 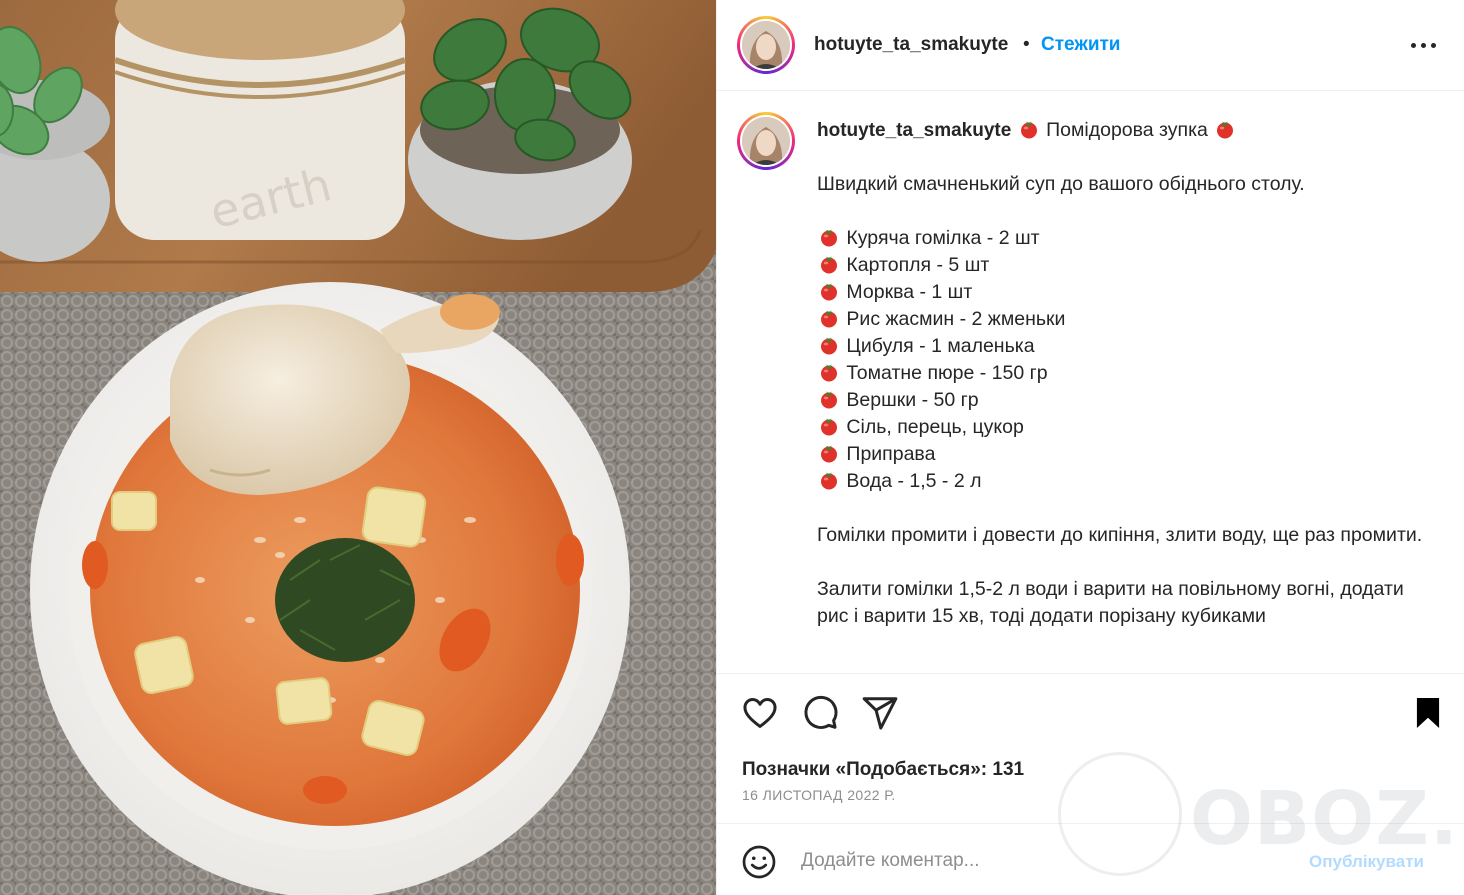 What do you see at coordinates (912, 400) in the screenshot?
I see `ingredient-text: Вершки - 50 гр` at bounding box center [912, 400].